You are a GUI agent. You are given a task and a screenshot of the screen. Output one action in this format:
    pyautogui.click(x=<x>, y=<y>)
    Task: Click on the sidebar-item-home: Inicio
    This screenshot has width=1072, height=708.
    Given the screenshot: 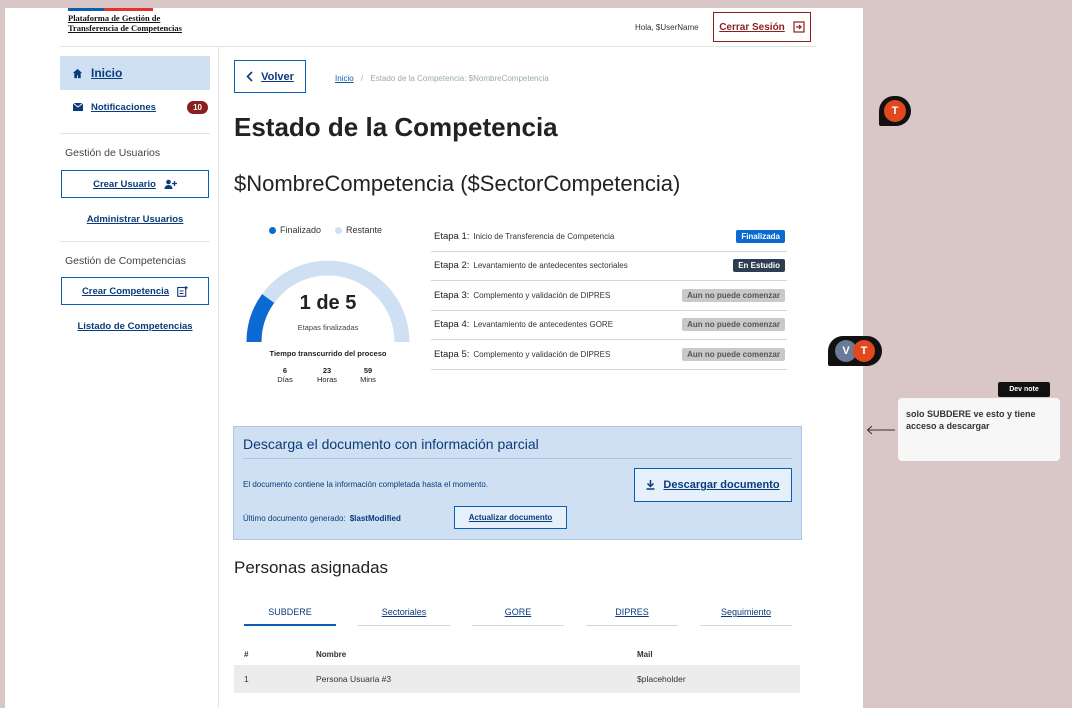 What is the action you would take?
    pyautogui.click(x=135, y=73)
    